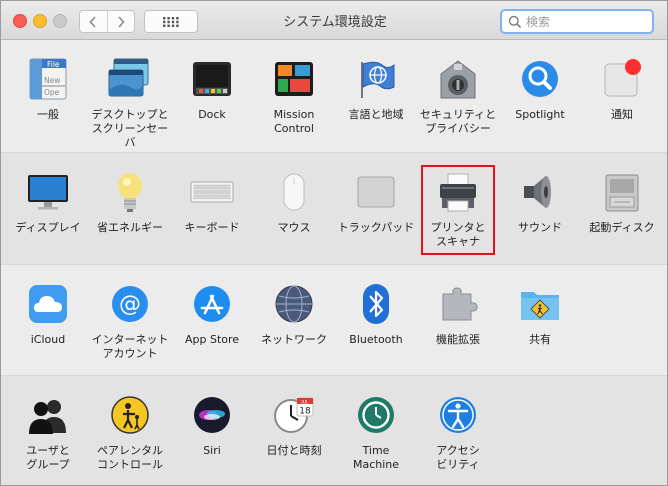 Image resolution: width=668 pixels, height=486 pixels. What do you see at coordinates (376, 415) in the screenshot?
I see `time-machine-icon` at bounding box center [376, 415].